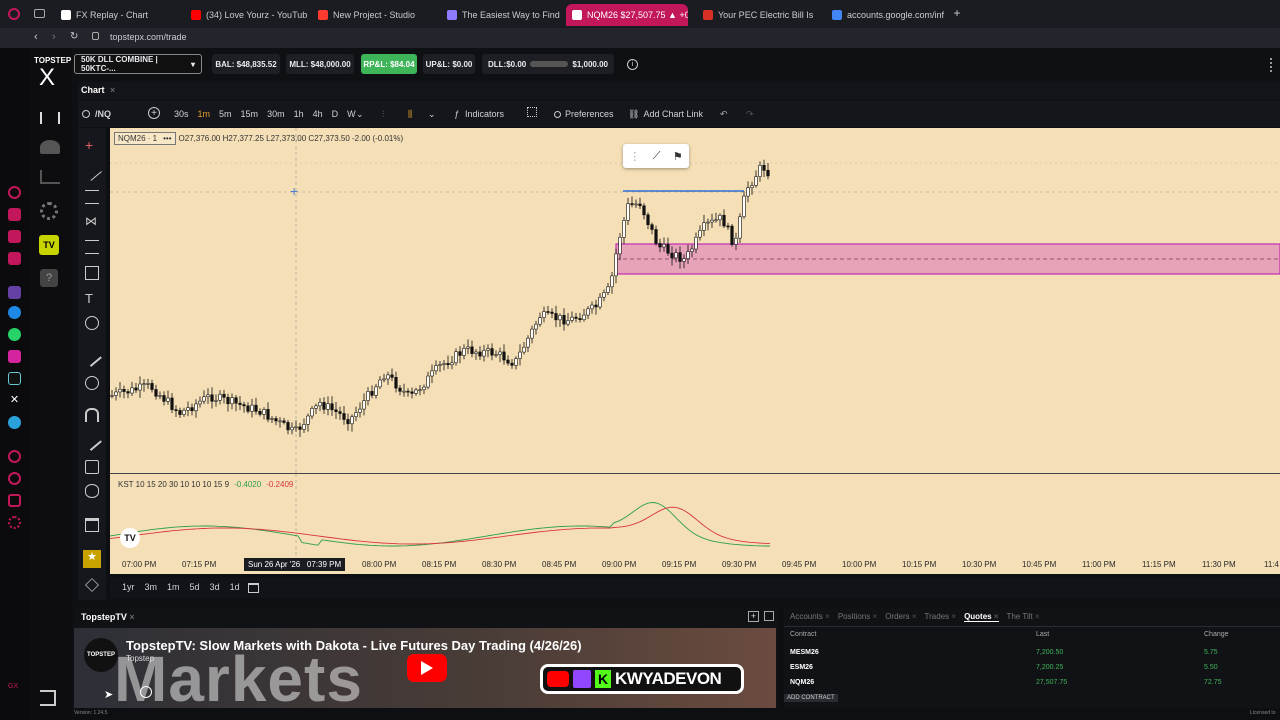 The width and height of the screenshot is (1280, 720). What do you see at coordinates (634, 156) in the screenshot?
I see `drag-handle-icon: ⋮` at bounding box center [634, 156].